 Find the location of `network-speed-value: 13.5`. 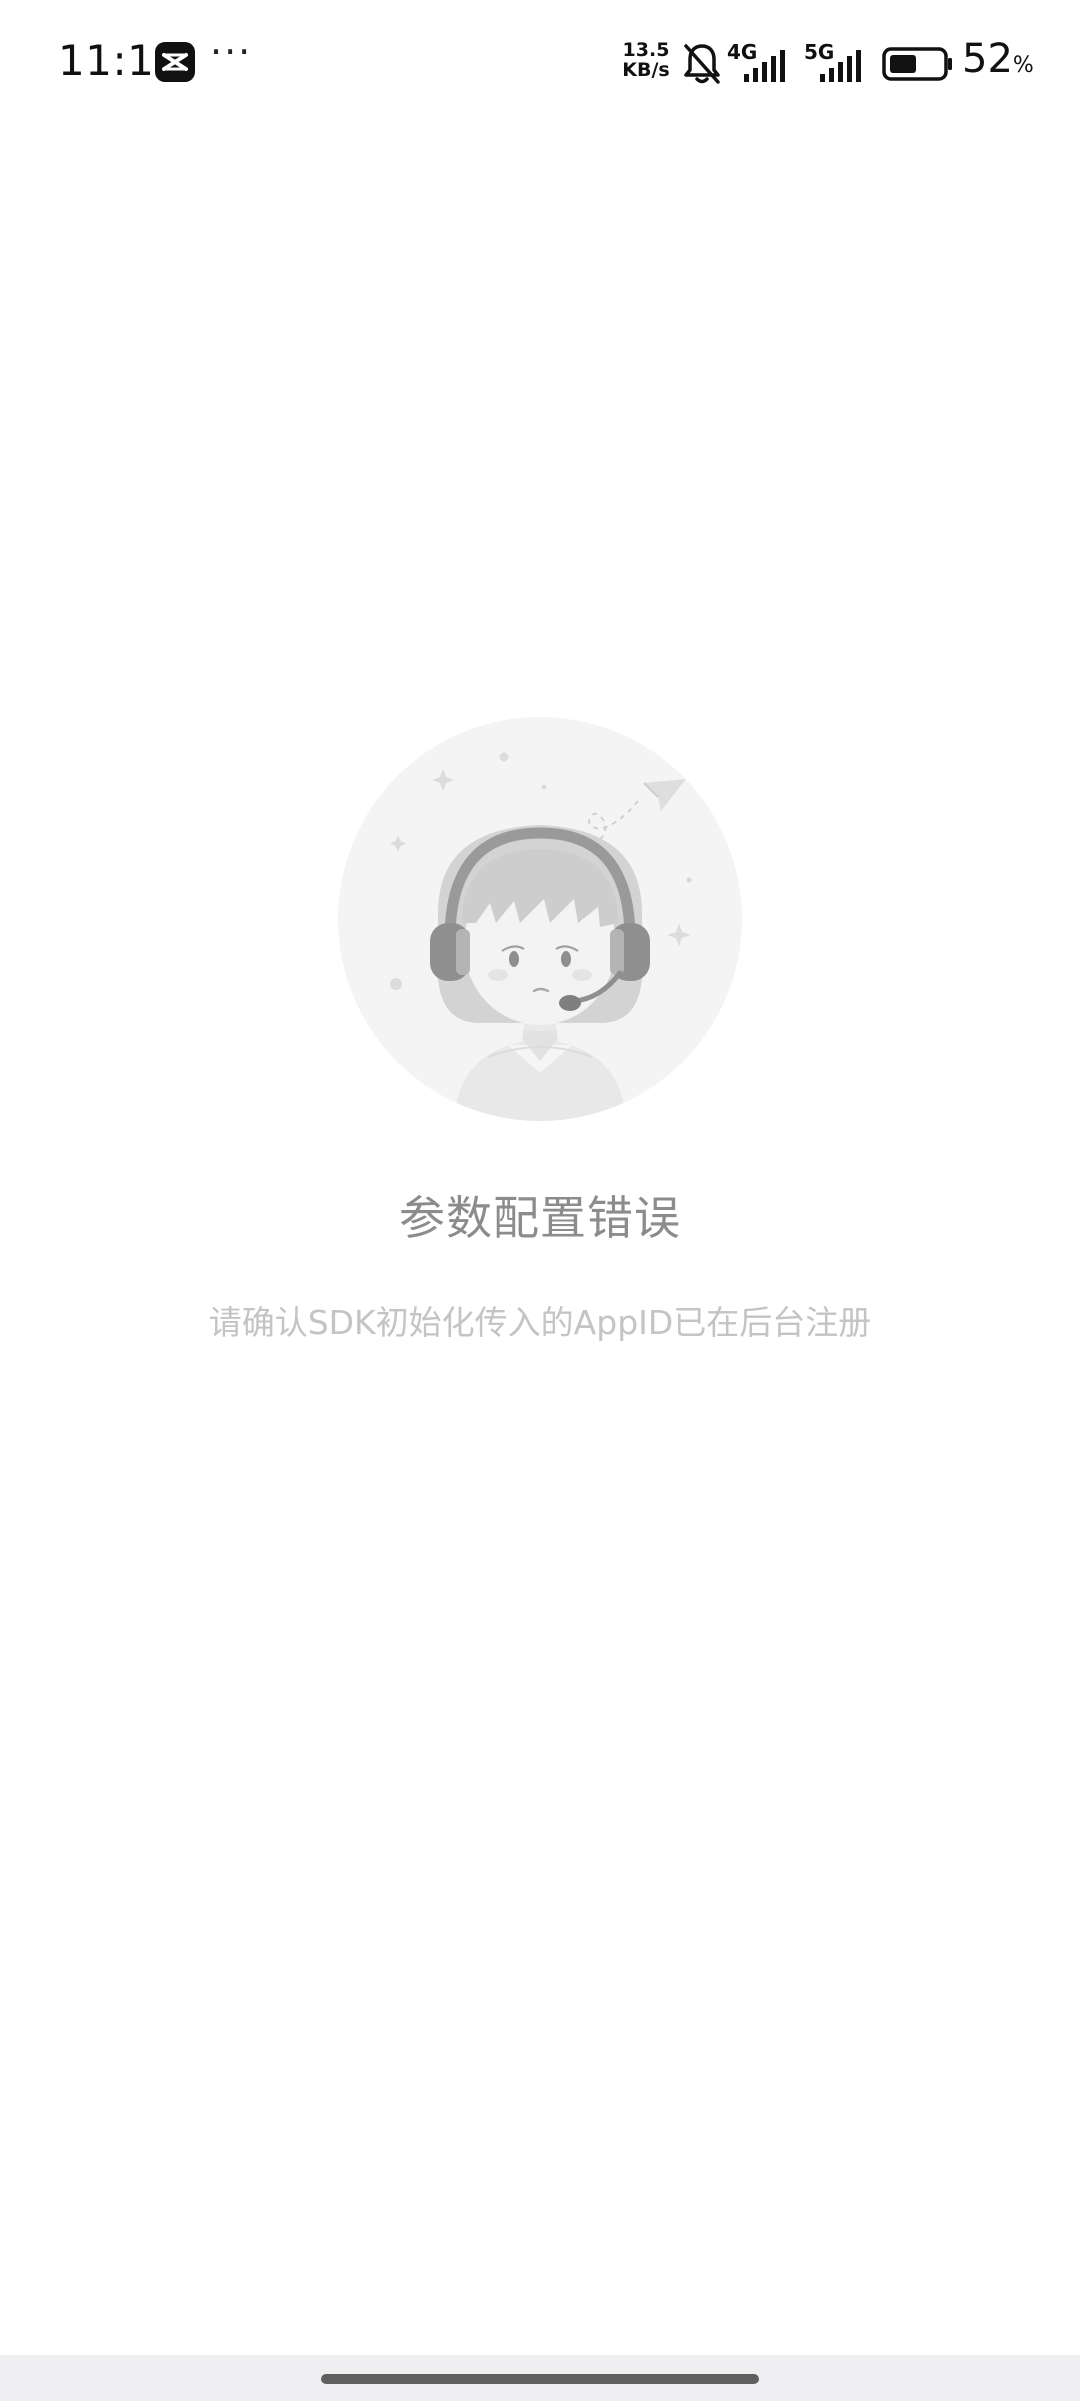

network-speed-value: 13.5 is located at coordinates (646, 50).